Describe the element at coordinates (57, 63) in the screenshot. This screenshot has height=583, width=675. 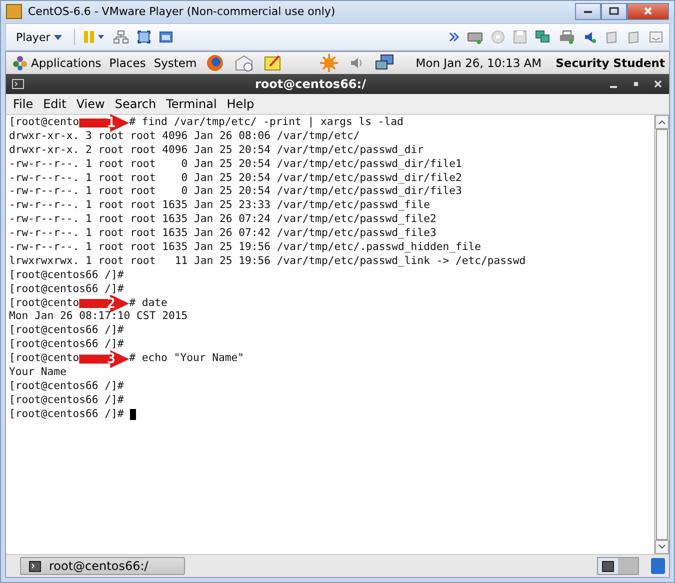
I see `panel-menu: Applications` at that location.